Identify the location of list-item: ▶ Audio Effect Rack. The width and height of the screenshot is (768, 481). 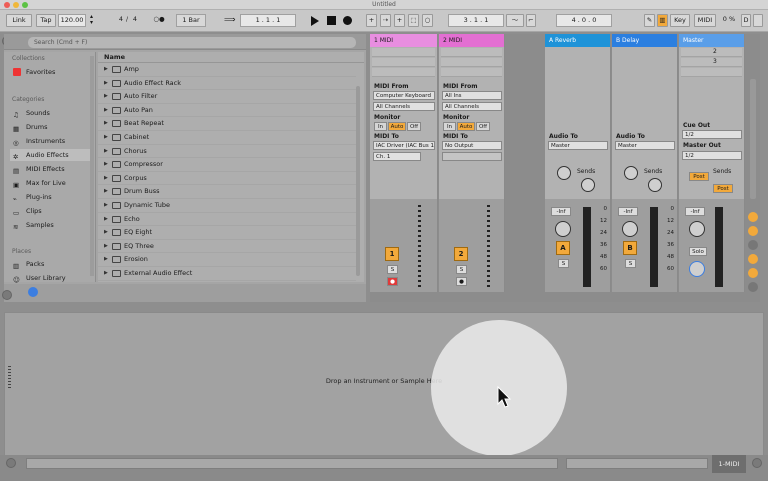
(227, 84).